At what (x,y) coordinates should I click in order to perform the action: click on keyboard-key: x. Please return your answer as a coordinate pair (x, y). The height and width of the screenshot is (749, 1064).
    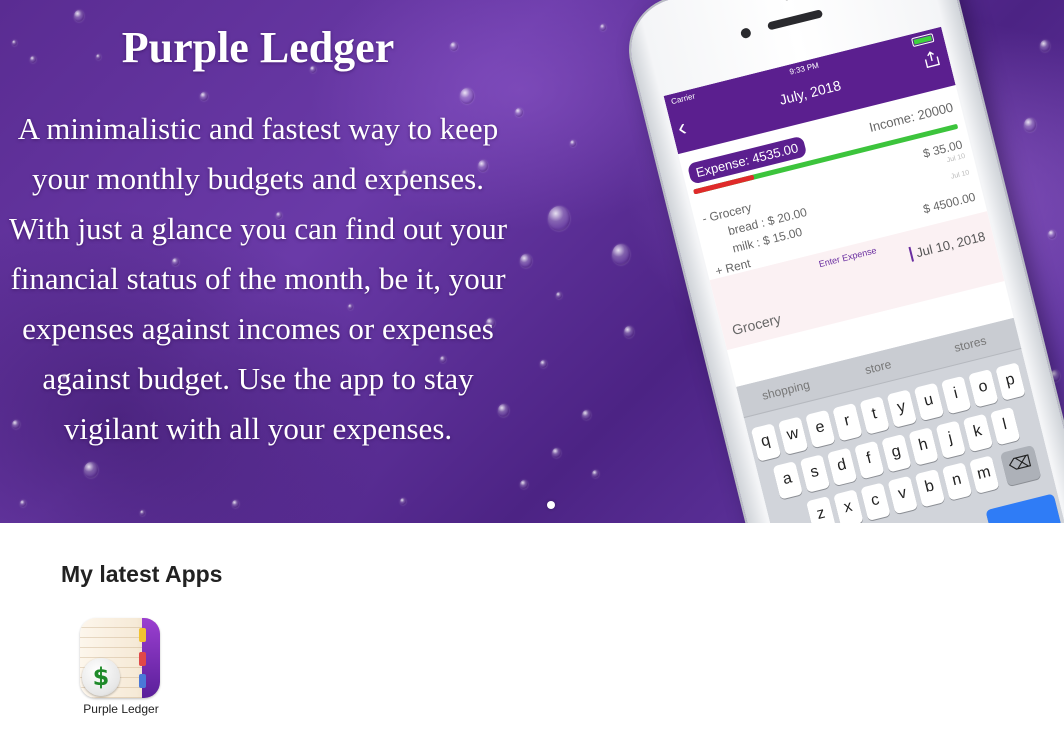
    Looking at the image, I should click on (848, 506).